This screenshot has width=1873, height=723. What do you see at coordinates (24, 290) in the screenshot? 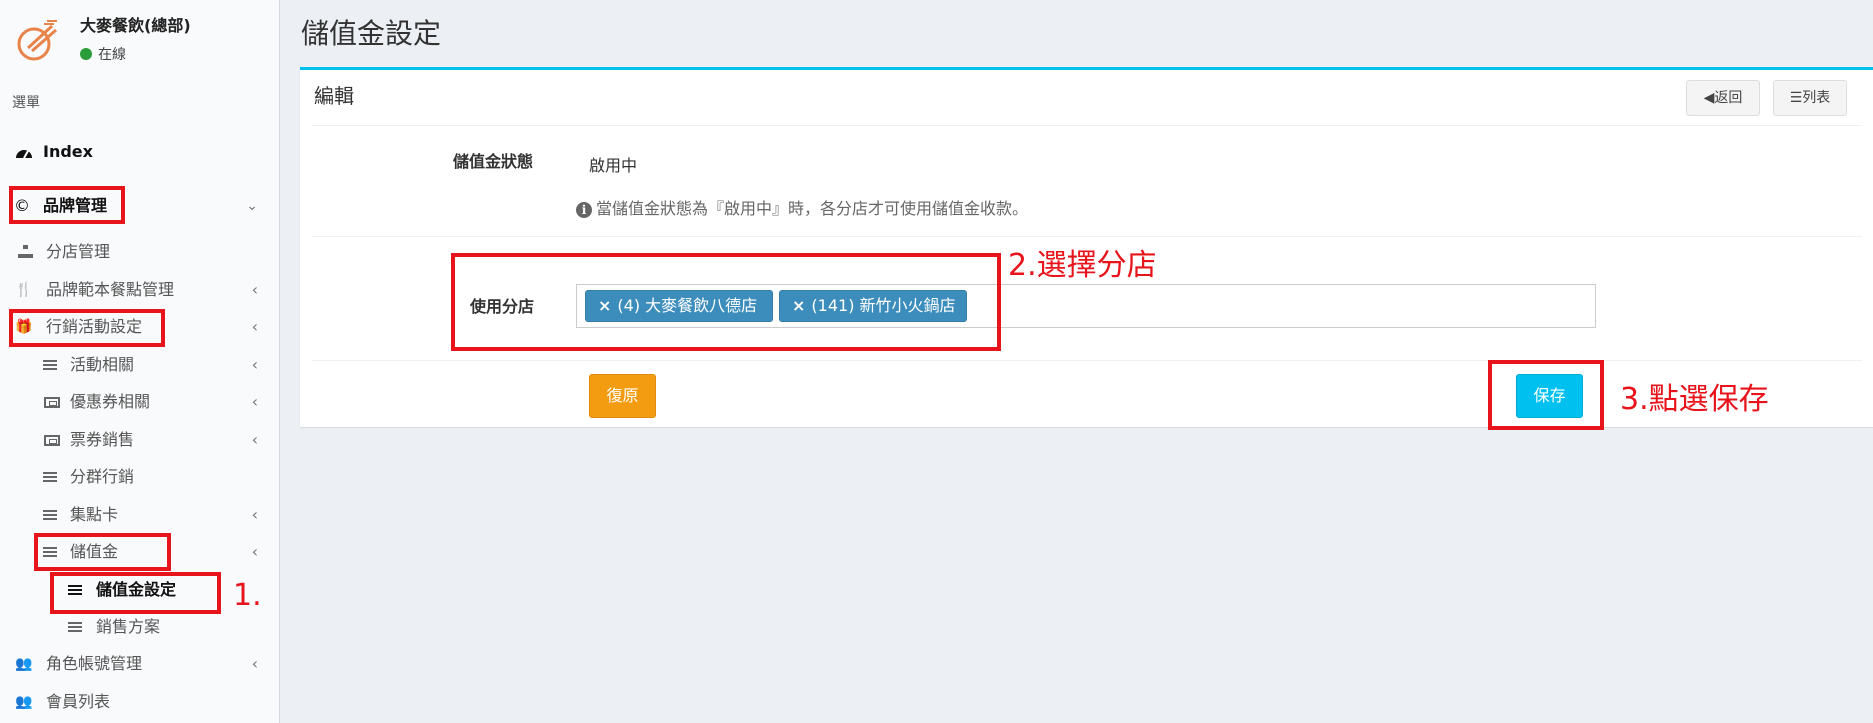
I see `cutlery-icon: 🍴` at bounding box center [24, 290].